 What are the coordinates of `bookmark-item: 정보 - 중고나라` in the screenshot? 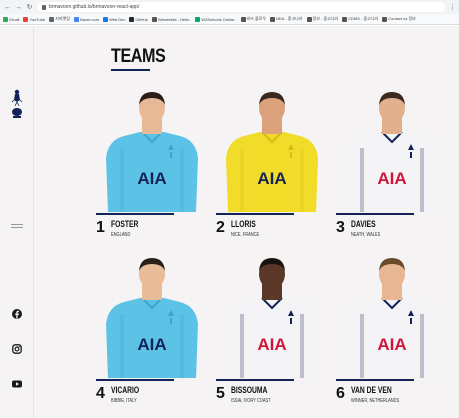 It's located at (322, 19).